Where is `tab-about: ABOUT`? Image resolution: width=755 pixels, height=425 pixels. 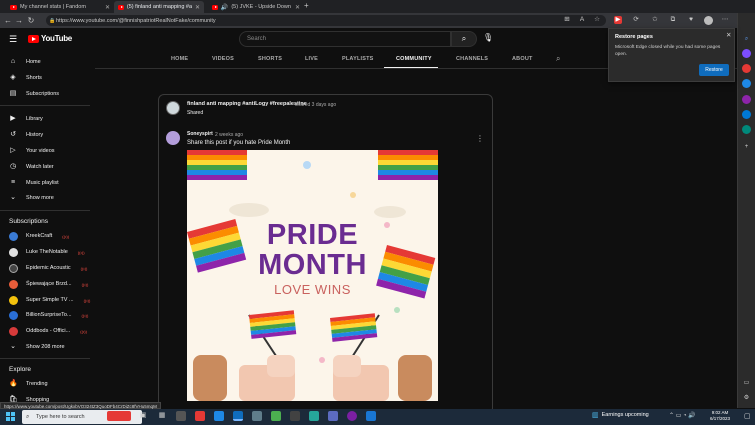
tab-about: ABOUT is located at coordinates (522, 59).